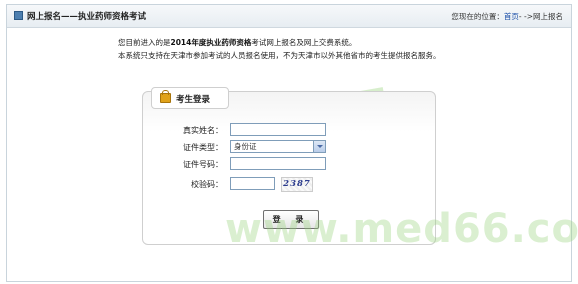  What do you see at coordinates (252, 183) in the screenshot?
I see `captcha-input` at bounding box center [252, 183].